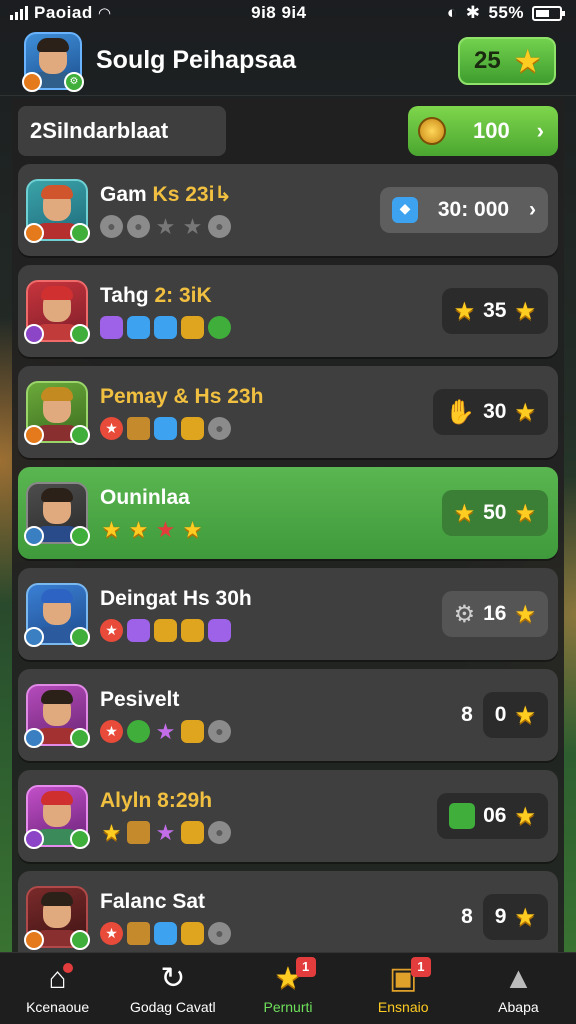  I want to click on tab-label: Pernurti, so click(288, 1006).